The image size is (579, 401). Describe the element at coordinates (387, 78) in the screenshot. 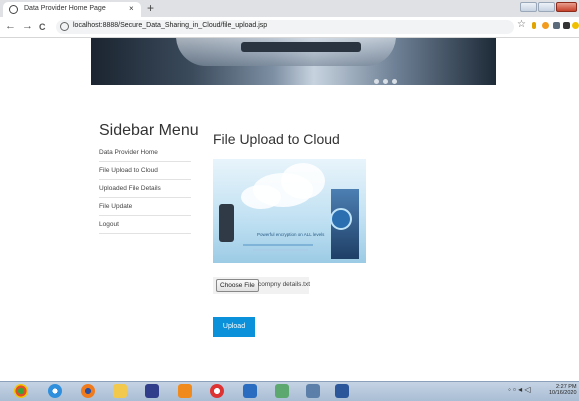

I see `banner-slider-dots` at that location.